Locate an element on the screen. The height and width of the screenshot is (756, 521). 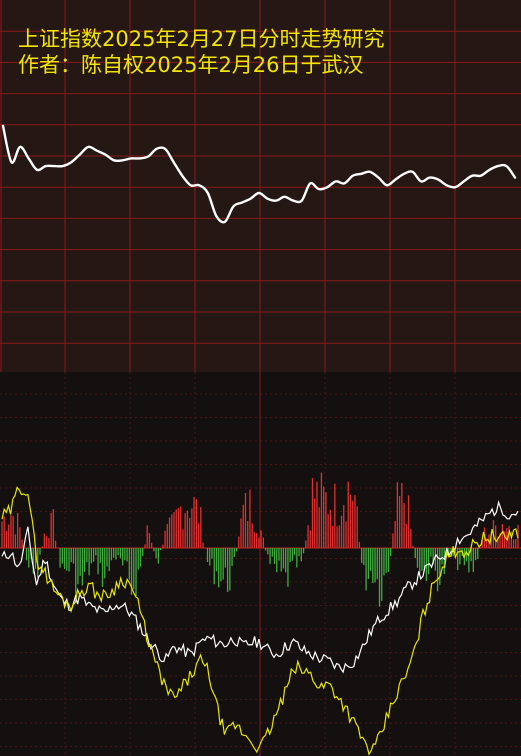
chart-subtitle: 作者：陈自权2025年2月26日于武汉 is located at coordinates (191, 65).